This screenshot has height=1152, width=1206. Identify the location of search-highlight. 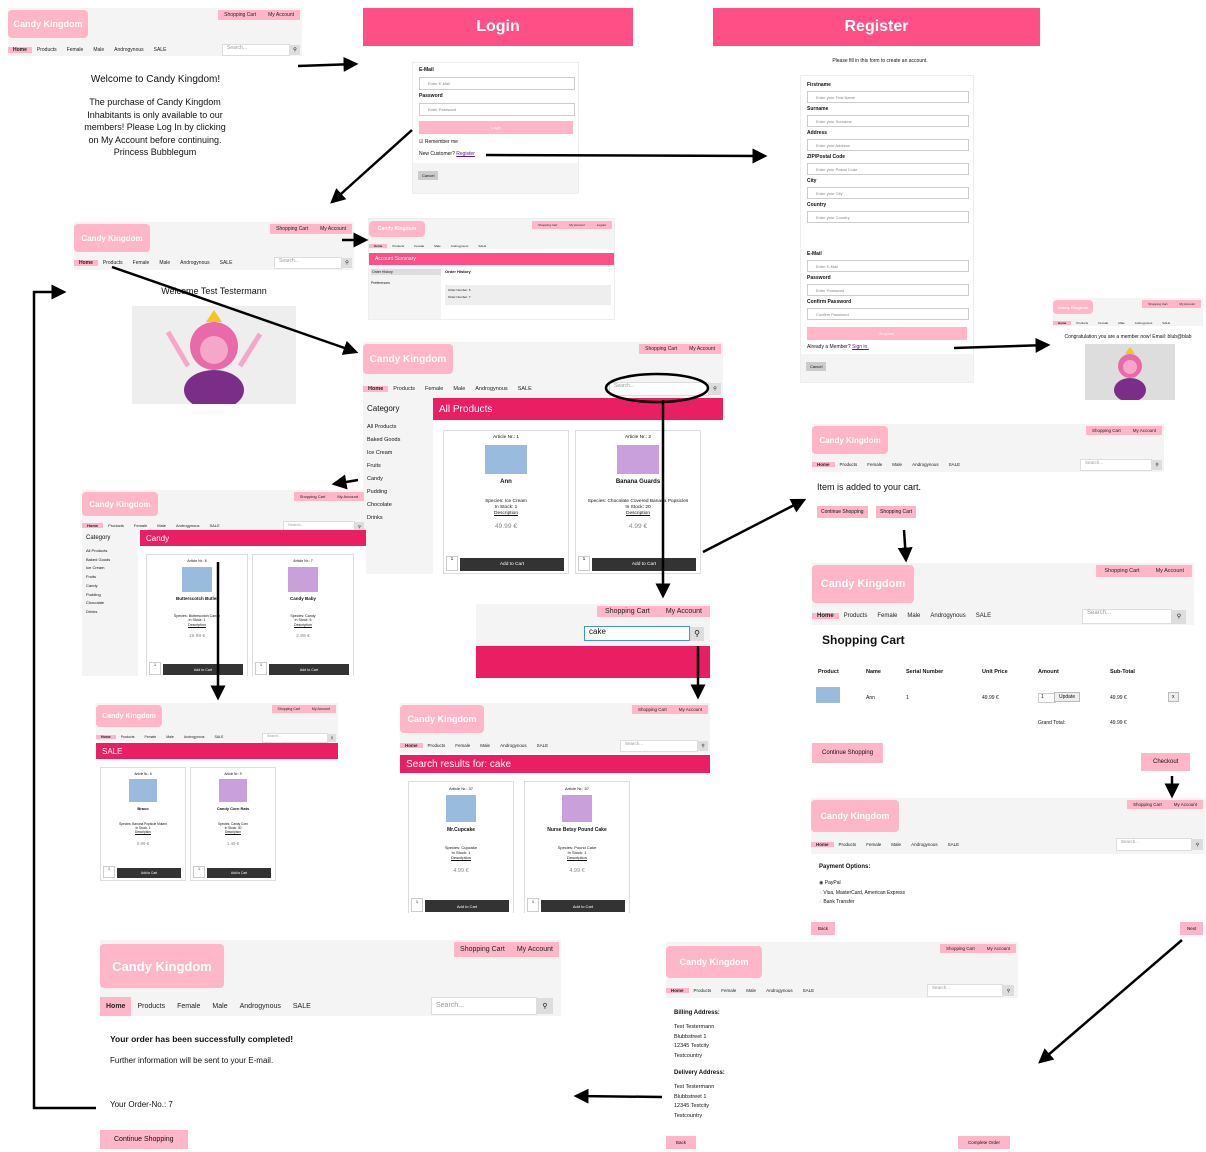
(657, 388).